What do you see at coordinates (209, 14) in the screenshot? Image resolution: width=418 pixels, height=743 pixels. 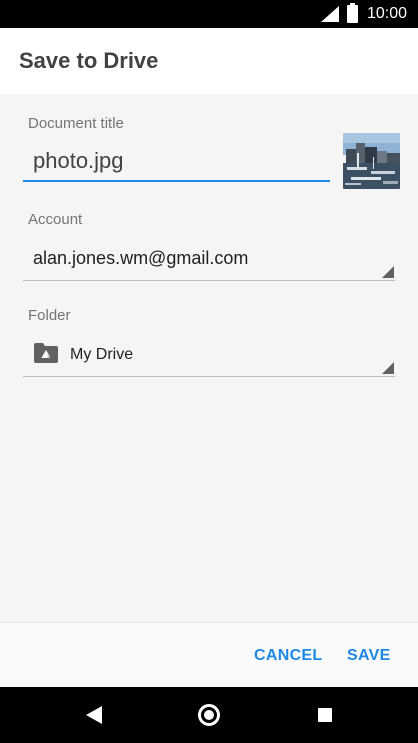 I see `status-bar: 10:00` at bounding box center [209, 14].